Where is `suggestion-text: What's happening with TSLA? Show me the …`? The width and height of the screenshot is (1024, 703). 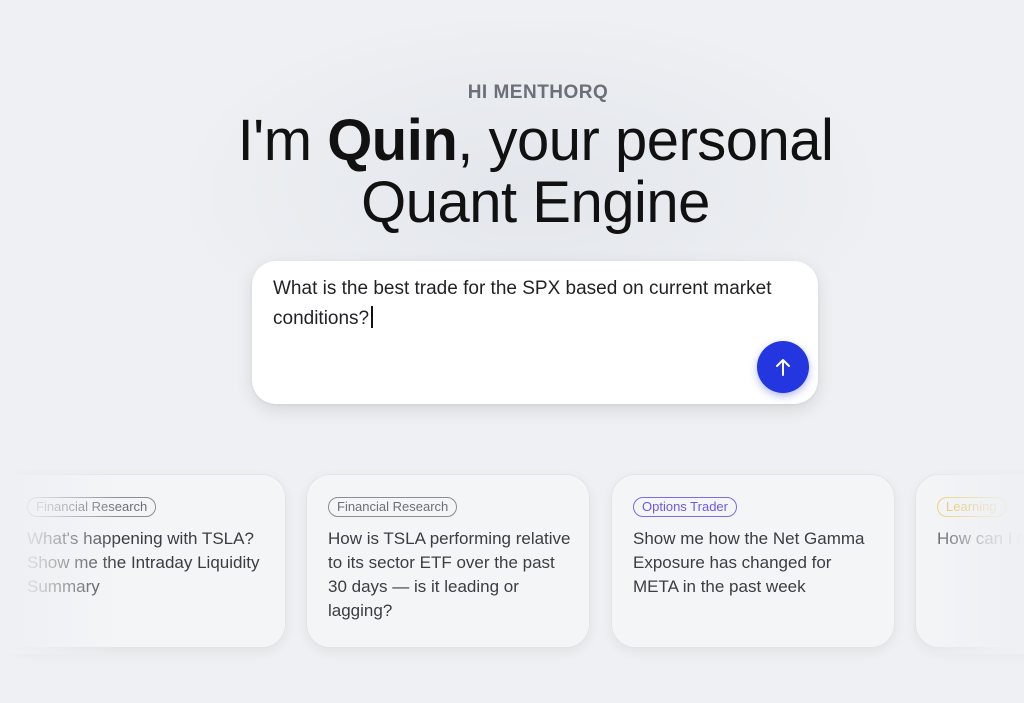 suggestion-text: What's happening with TSLA? Show me the … is located at coordinates (143, 562).